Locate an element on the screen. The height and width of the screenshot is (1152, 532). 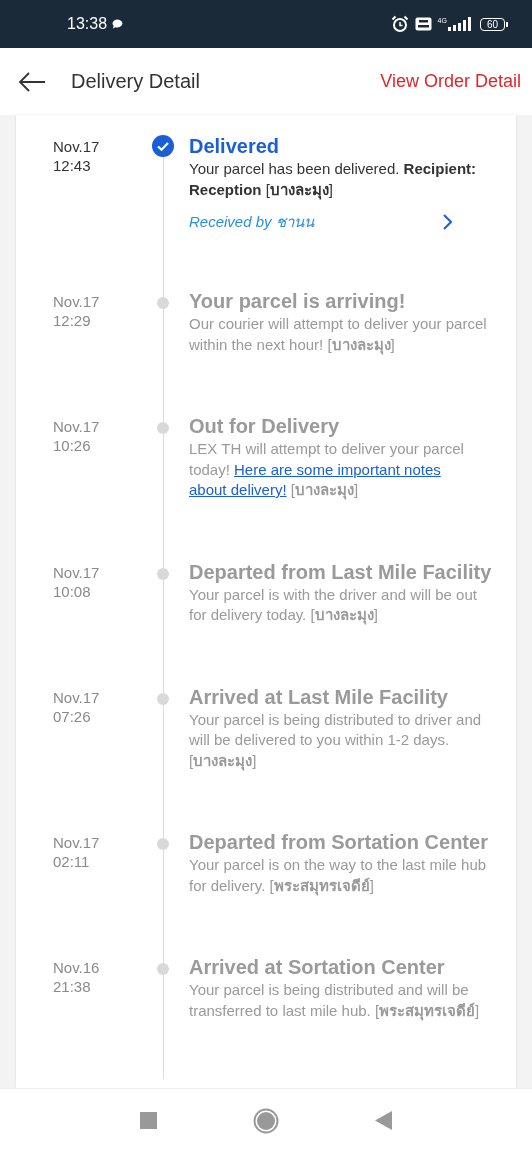
event-time: 21:38 is located at coordinates (72, 986).